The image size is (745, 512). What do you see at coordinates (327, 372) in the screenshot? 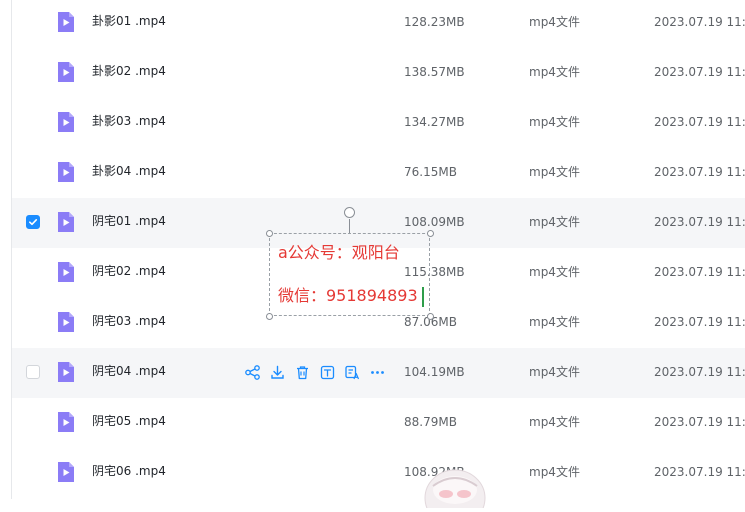
I see `text-extract-icon` at bounding box center [327, 372].